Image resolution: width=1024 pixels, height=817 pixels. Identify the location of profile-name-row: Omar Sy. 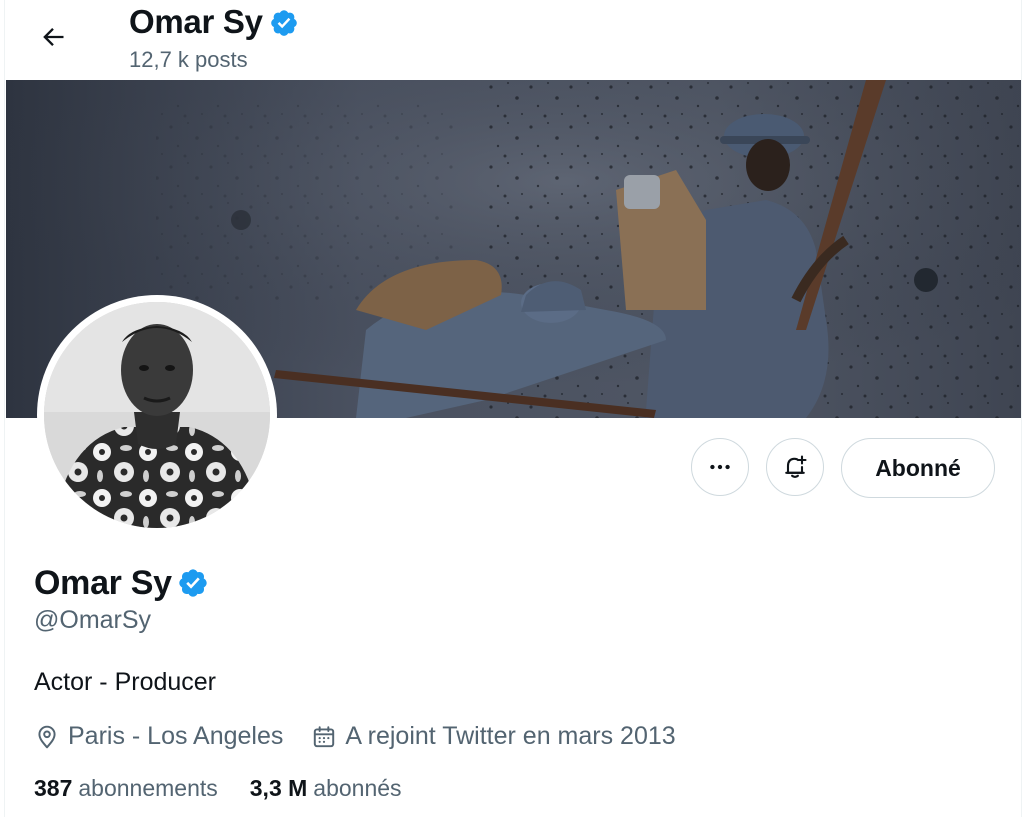
(121, 583).